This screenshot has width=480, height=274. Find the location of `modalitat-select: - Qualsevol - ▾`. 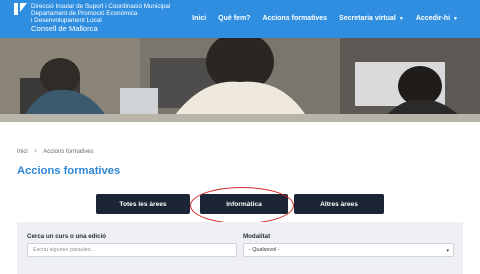

modalitat-select: - Qualsevol - ▾ is located at coordinates (348, 250).